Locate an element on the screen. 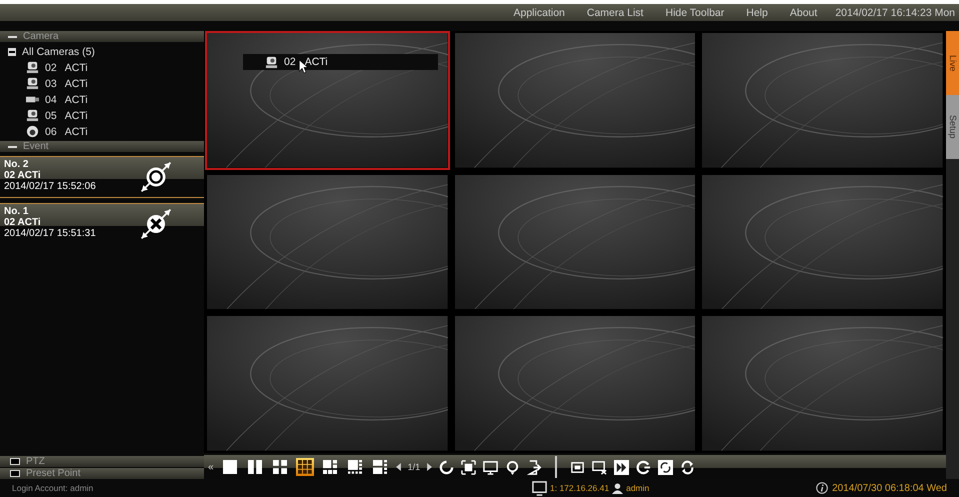  dome-camera-icon is located at coordinates (32, 131).